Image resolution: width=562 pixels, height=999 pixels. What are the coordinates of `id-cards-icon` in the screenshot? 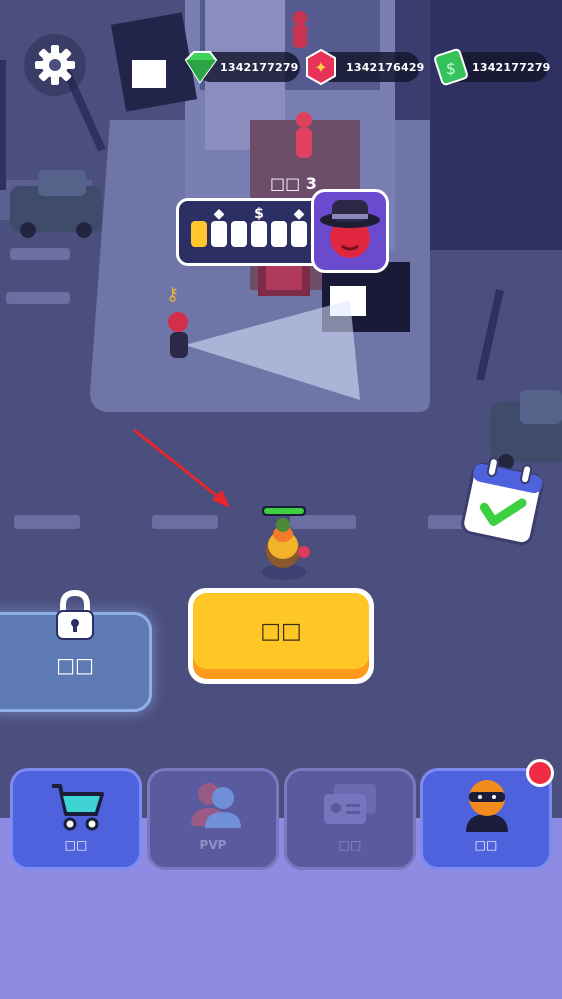 It's located at (350, 804).